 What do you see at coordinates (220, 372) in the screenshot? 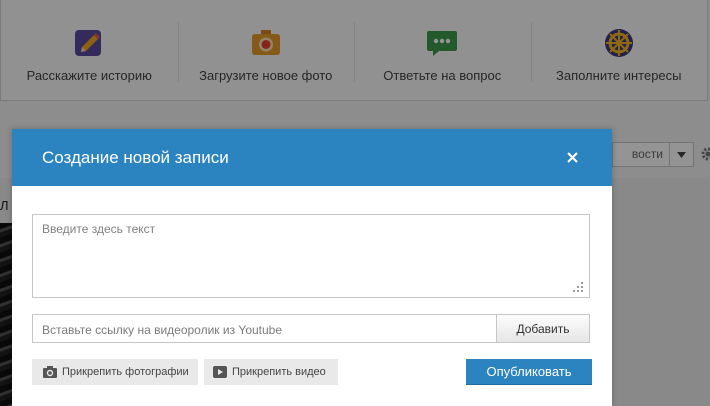
I see `play-icon` at bounding box center [220, 372].